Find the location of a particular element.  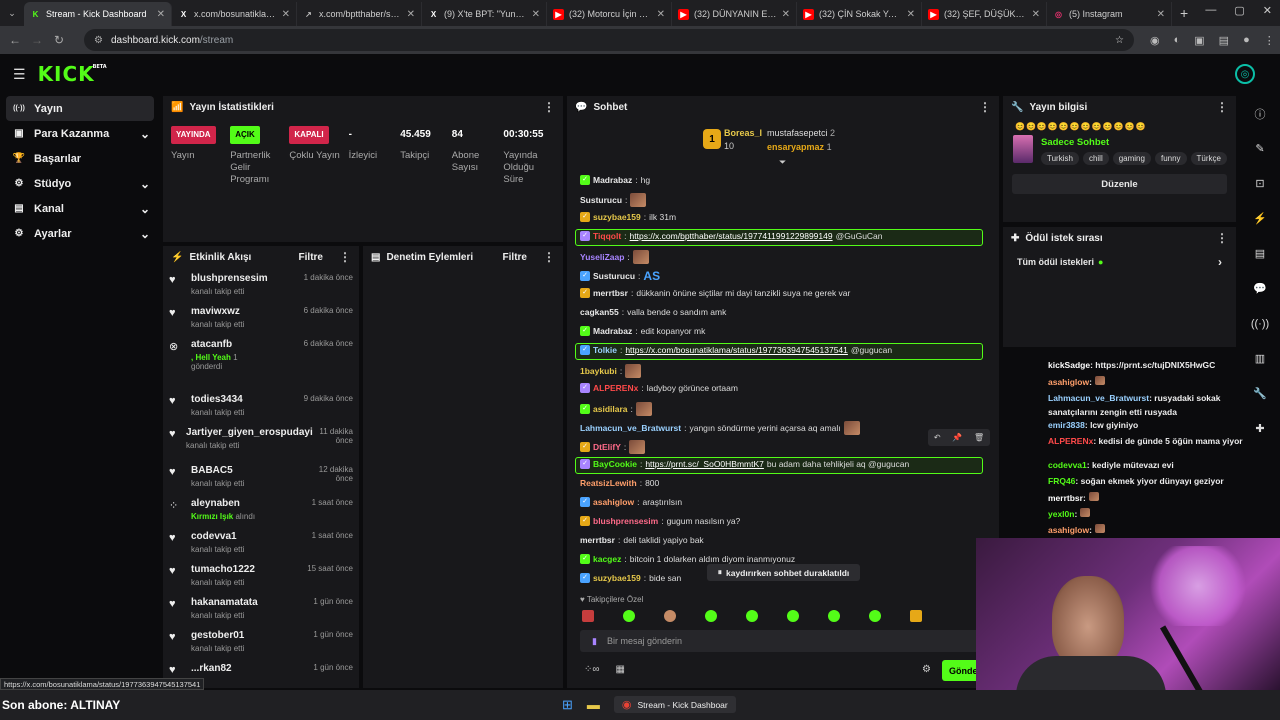

url-field: ⚙ dashboard.kick.com/stream ☆ is located at coordinates (609, 40).